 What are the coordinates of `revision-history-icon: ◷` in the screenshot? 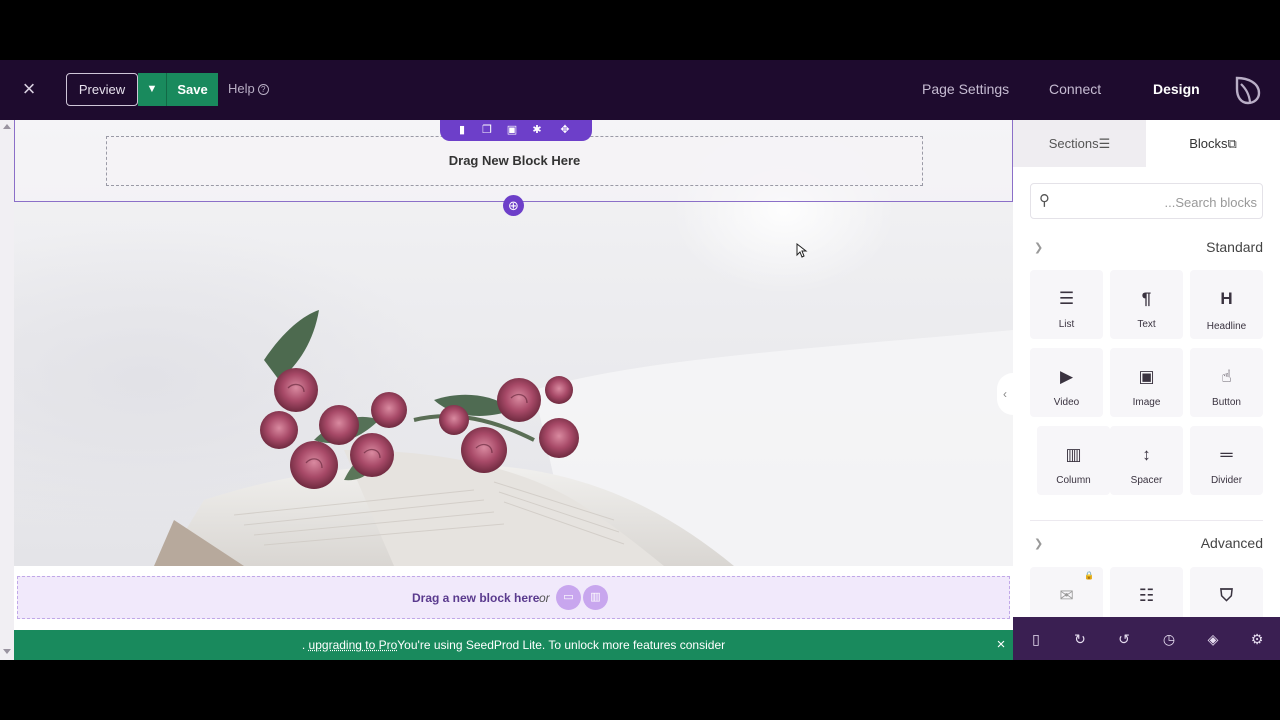 It's located at (1169, 639).